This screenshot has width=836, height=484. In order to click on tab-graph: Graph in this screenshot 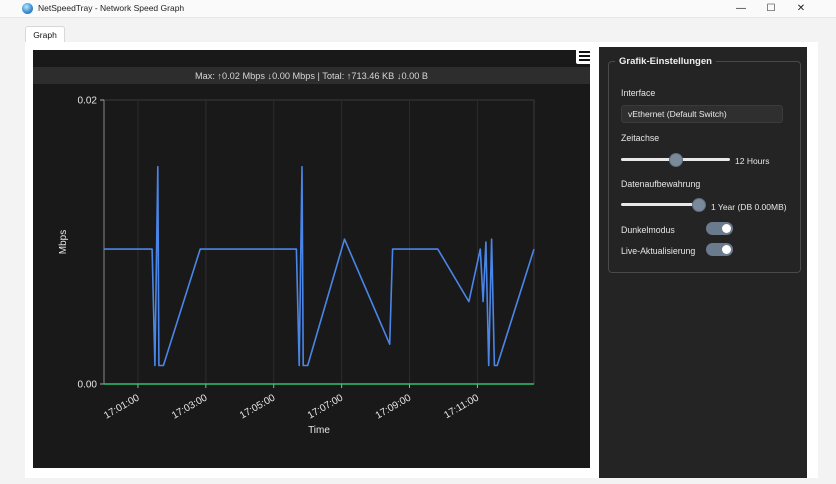, I will do `click(45, 34)`.